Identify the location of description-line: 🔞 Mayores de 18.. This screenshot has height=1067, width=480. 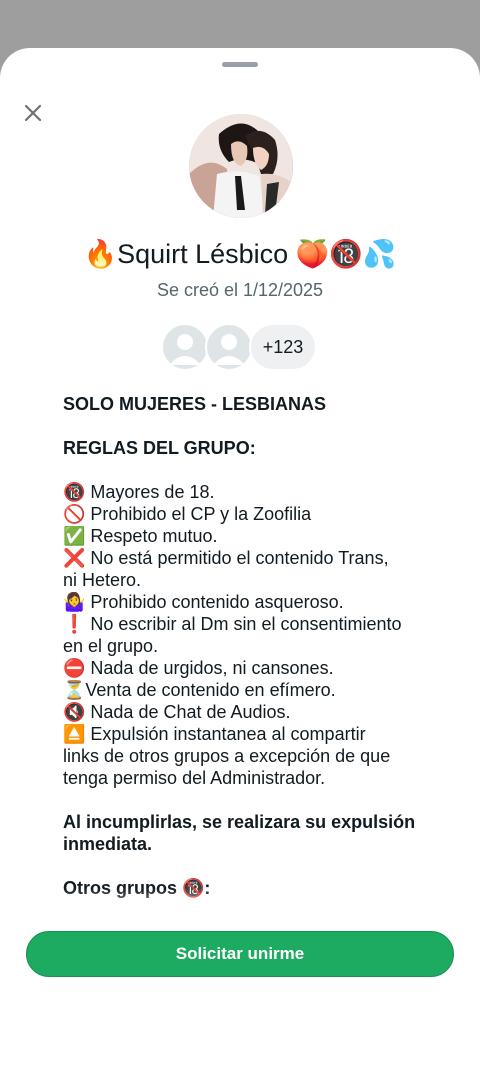
(139, 492).